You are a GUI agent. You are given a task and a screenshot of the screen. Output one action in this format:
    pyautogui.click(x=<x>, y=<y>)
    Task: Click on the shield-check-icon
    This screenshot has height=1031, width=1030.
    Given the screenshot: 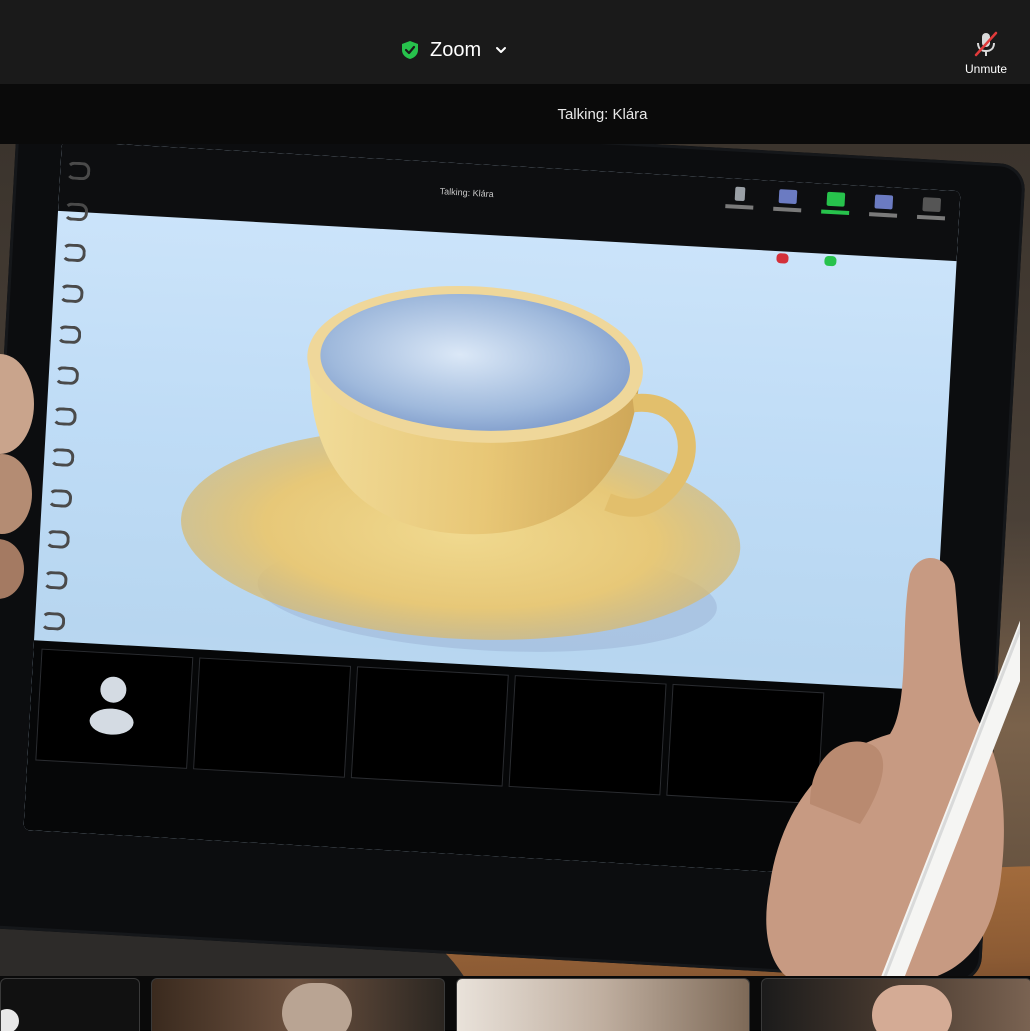 What is the action you would take?
    pyautogui.click(x=410, y=50)
    